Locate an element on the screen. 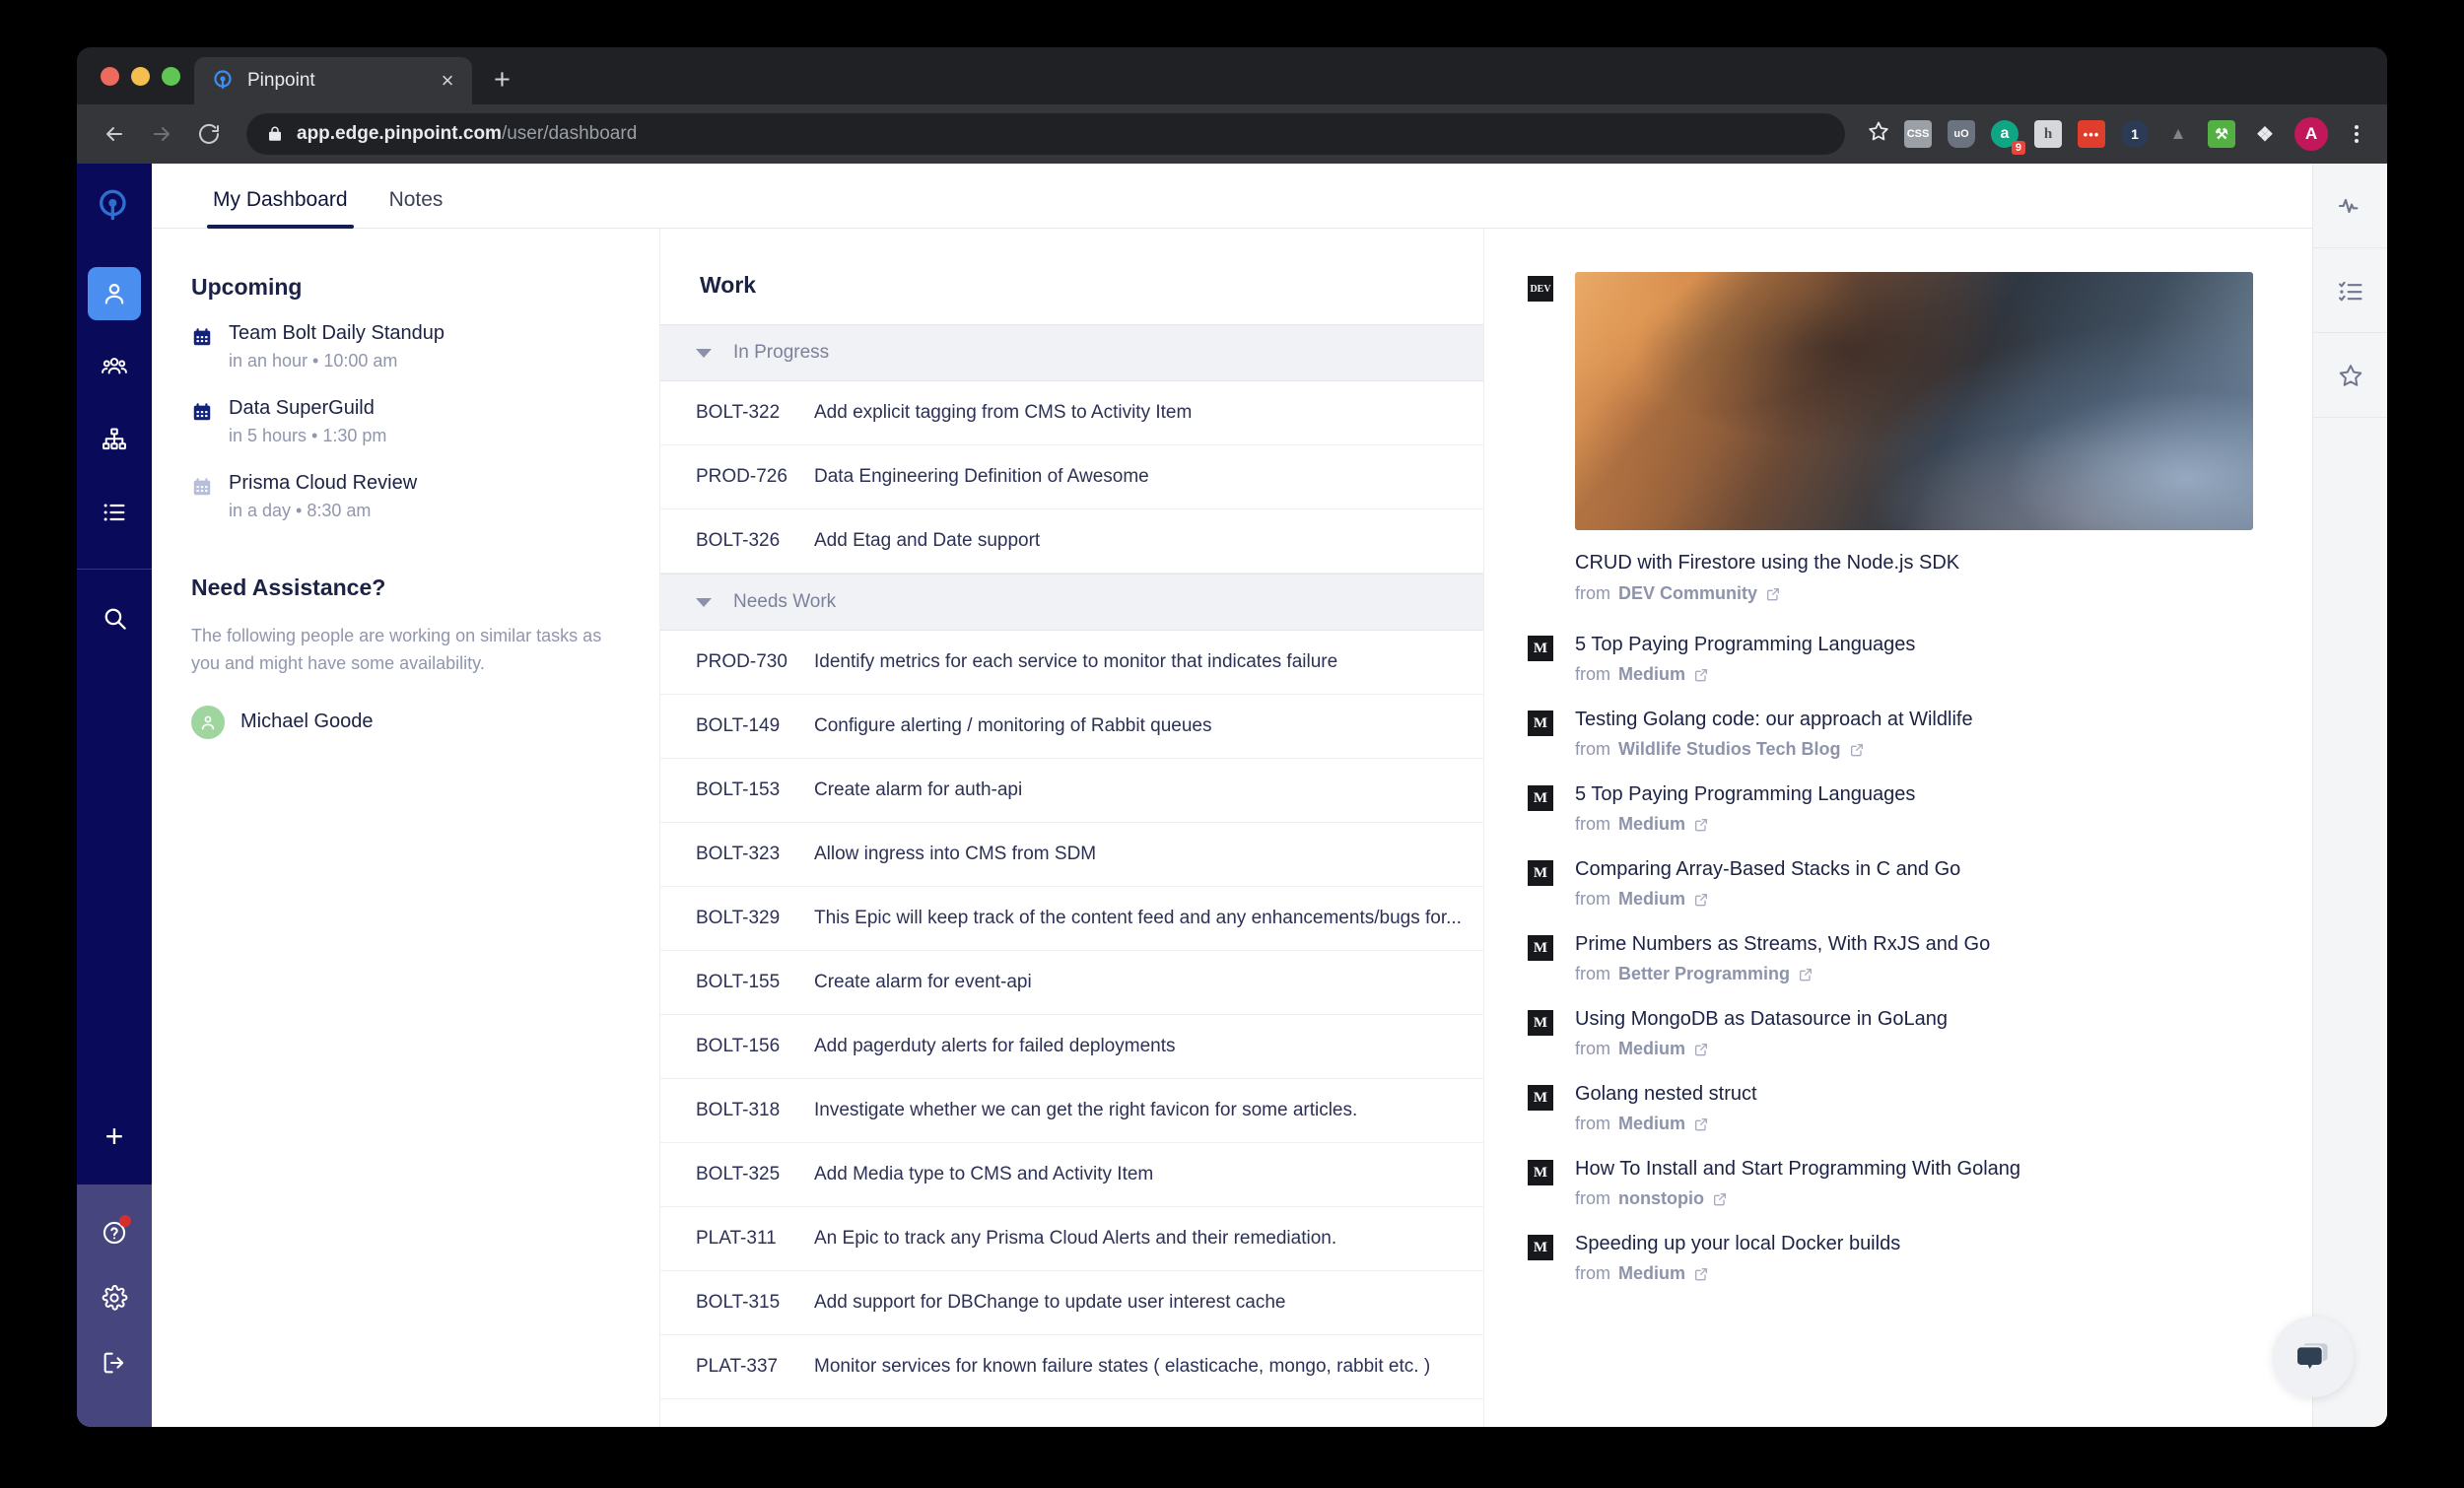 The image size is (2464, 1488). sidebar-item-teams is located at coordinates (114, 366).